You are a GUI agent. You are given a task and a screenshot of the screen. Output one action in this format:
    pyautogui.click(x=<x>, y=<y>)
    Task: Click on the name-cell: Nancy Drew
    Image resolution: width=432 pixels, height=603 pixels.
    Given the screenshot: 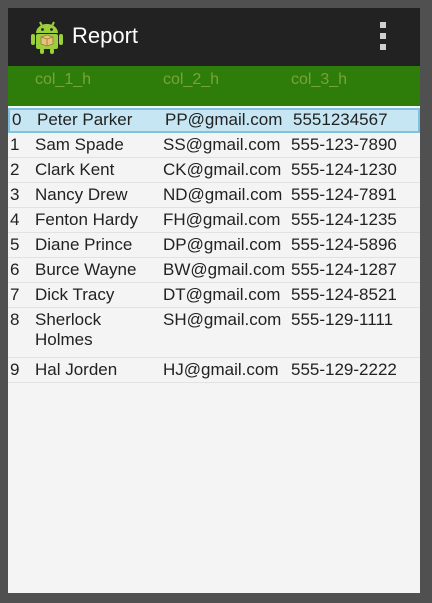 What is the action you would take?
    pyautogui.click(x=81, y=194)
    